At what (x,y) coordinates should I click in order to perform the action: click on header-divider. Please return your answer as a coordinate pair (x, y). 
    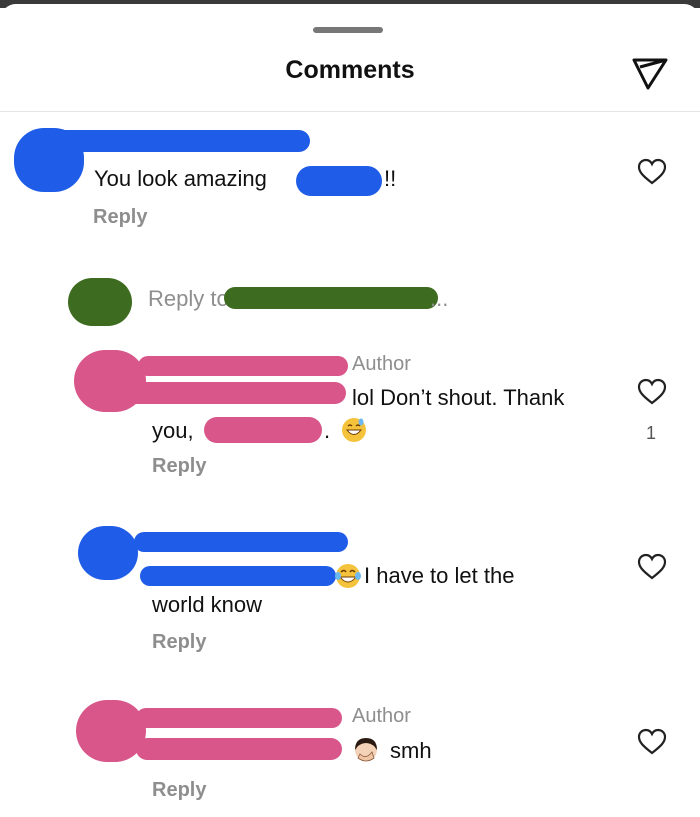
    Looking at the image, I should click on (350, 111).